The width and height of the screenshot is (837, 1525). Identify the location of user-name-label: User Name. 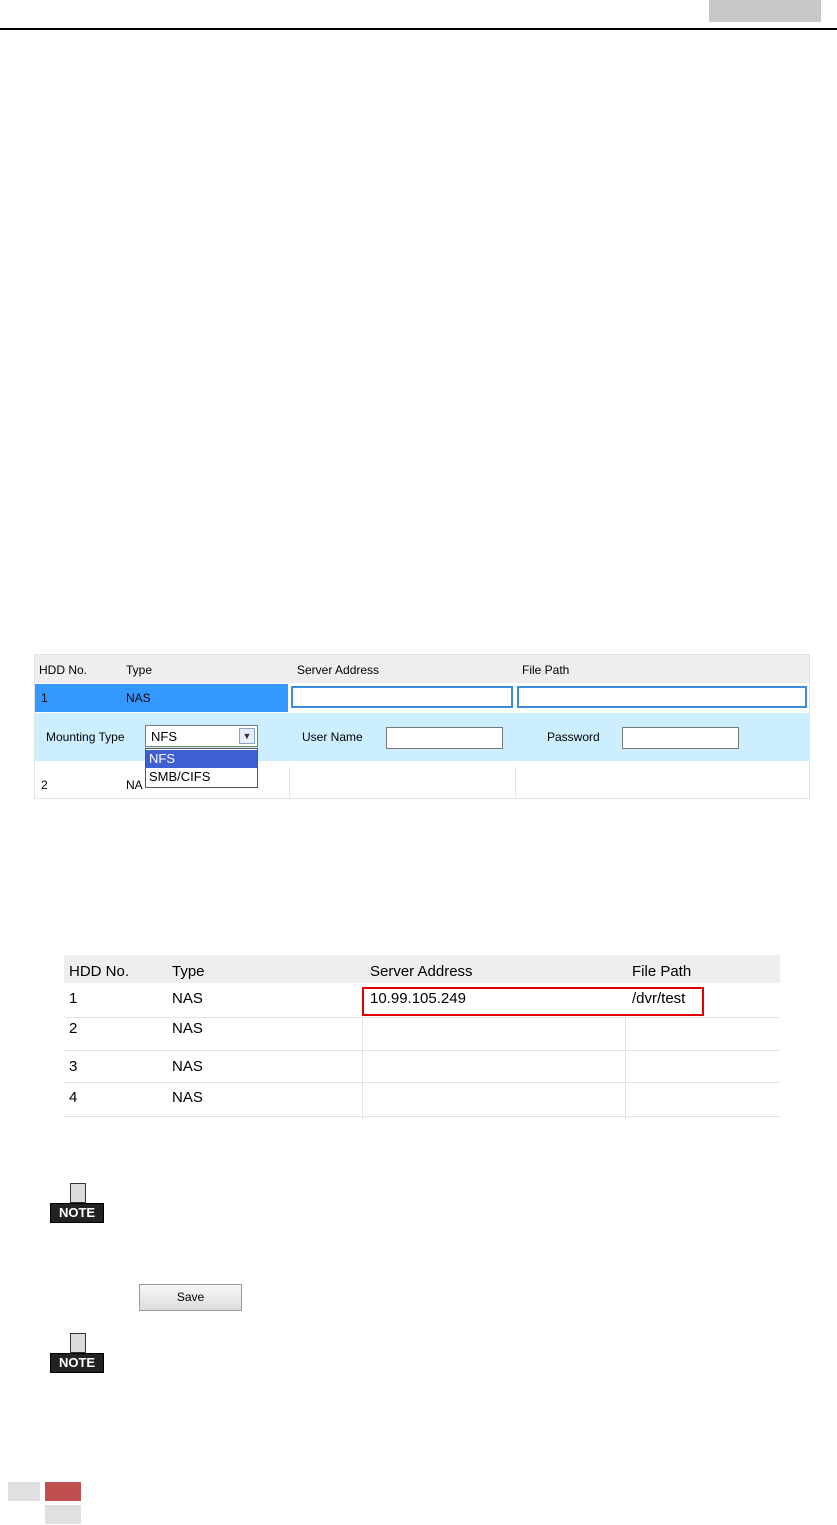
(332, 737).